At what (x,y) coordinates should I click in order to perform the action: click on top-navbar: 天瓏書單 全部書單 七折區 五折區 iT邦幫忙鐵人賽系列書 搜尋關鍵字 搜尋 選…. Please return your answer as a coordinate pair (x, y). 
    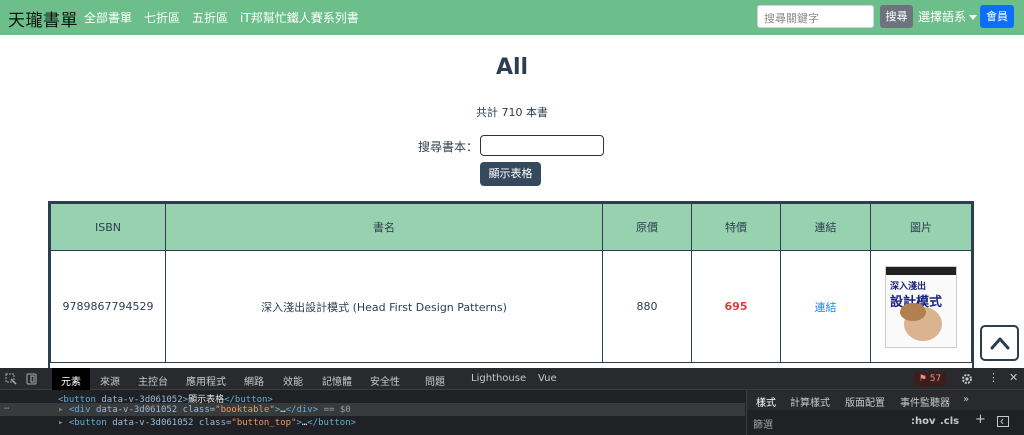
    Looking at the image, I should click on (512, 17).